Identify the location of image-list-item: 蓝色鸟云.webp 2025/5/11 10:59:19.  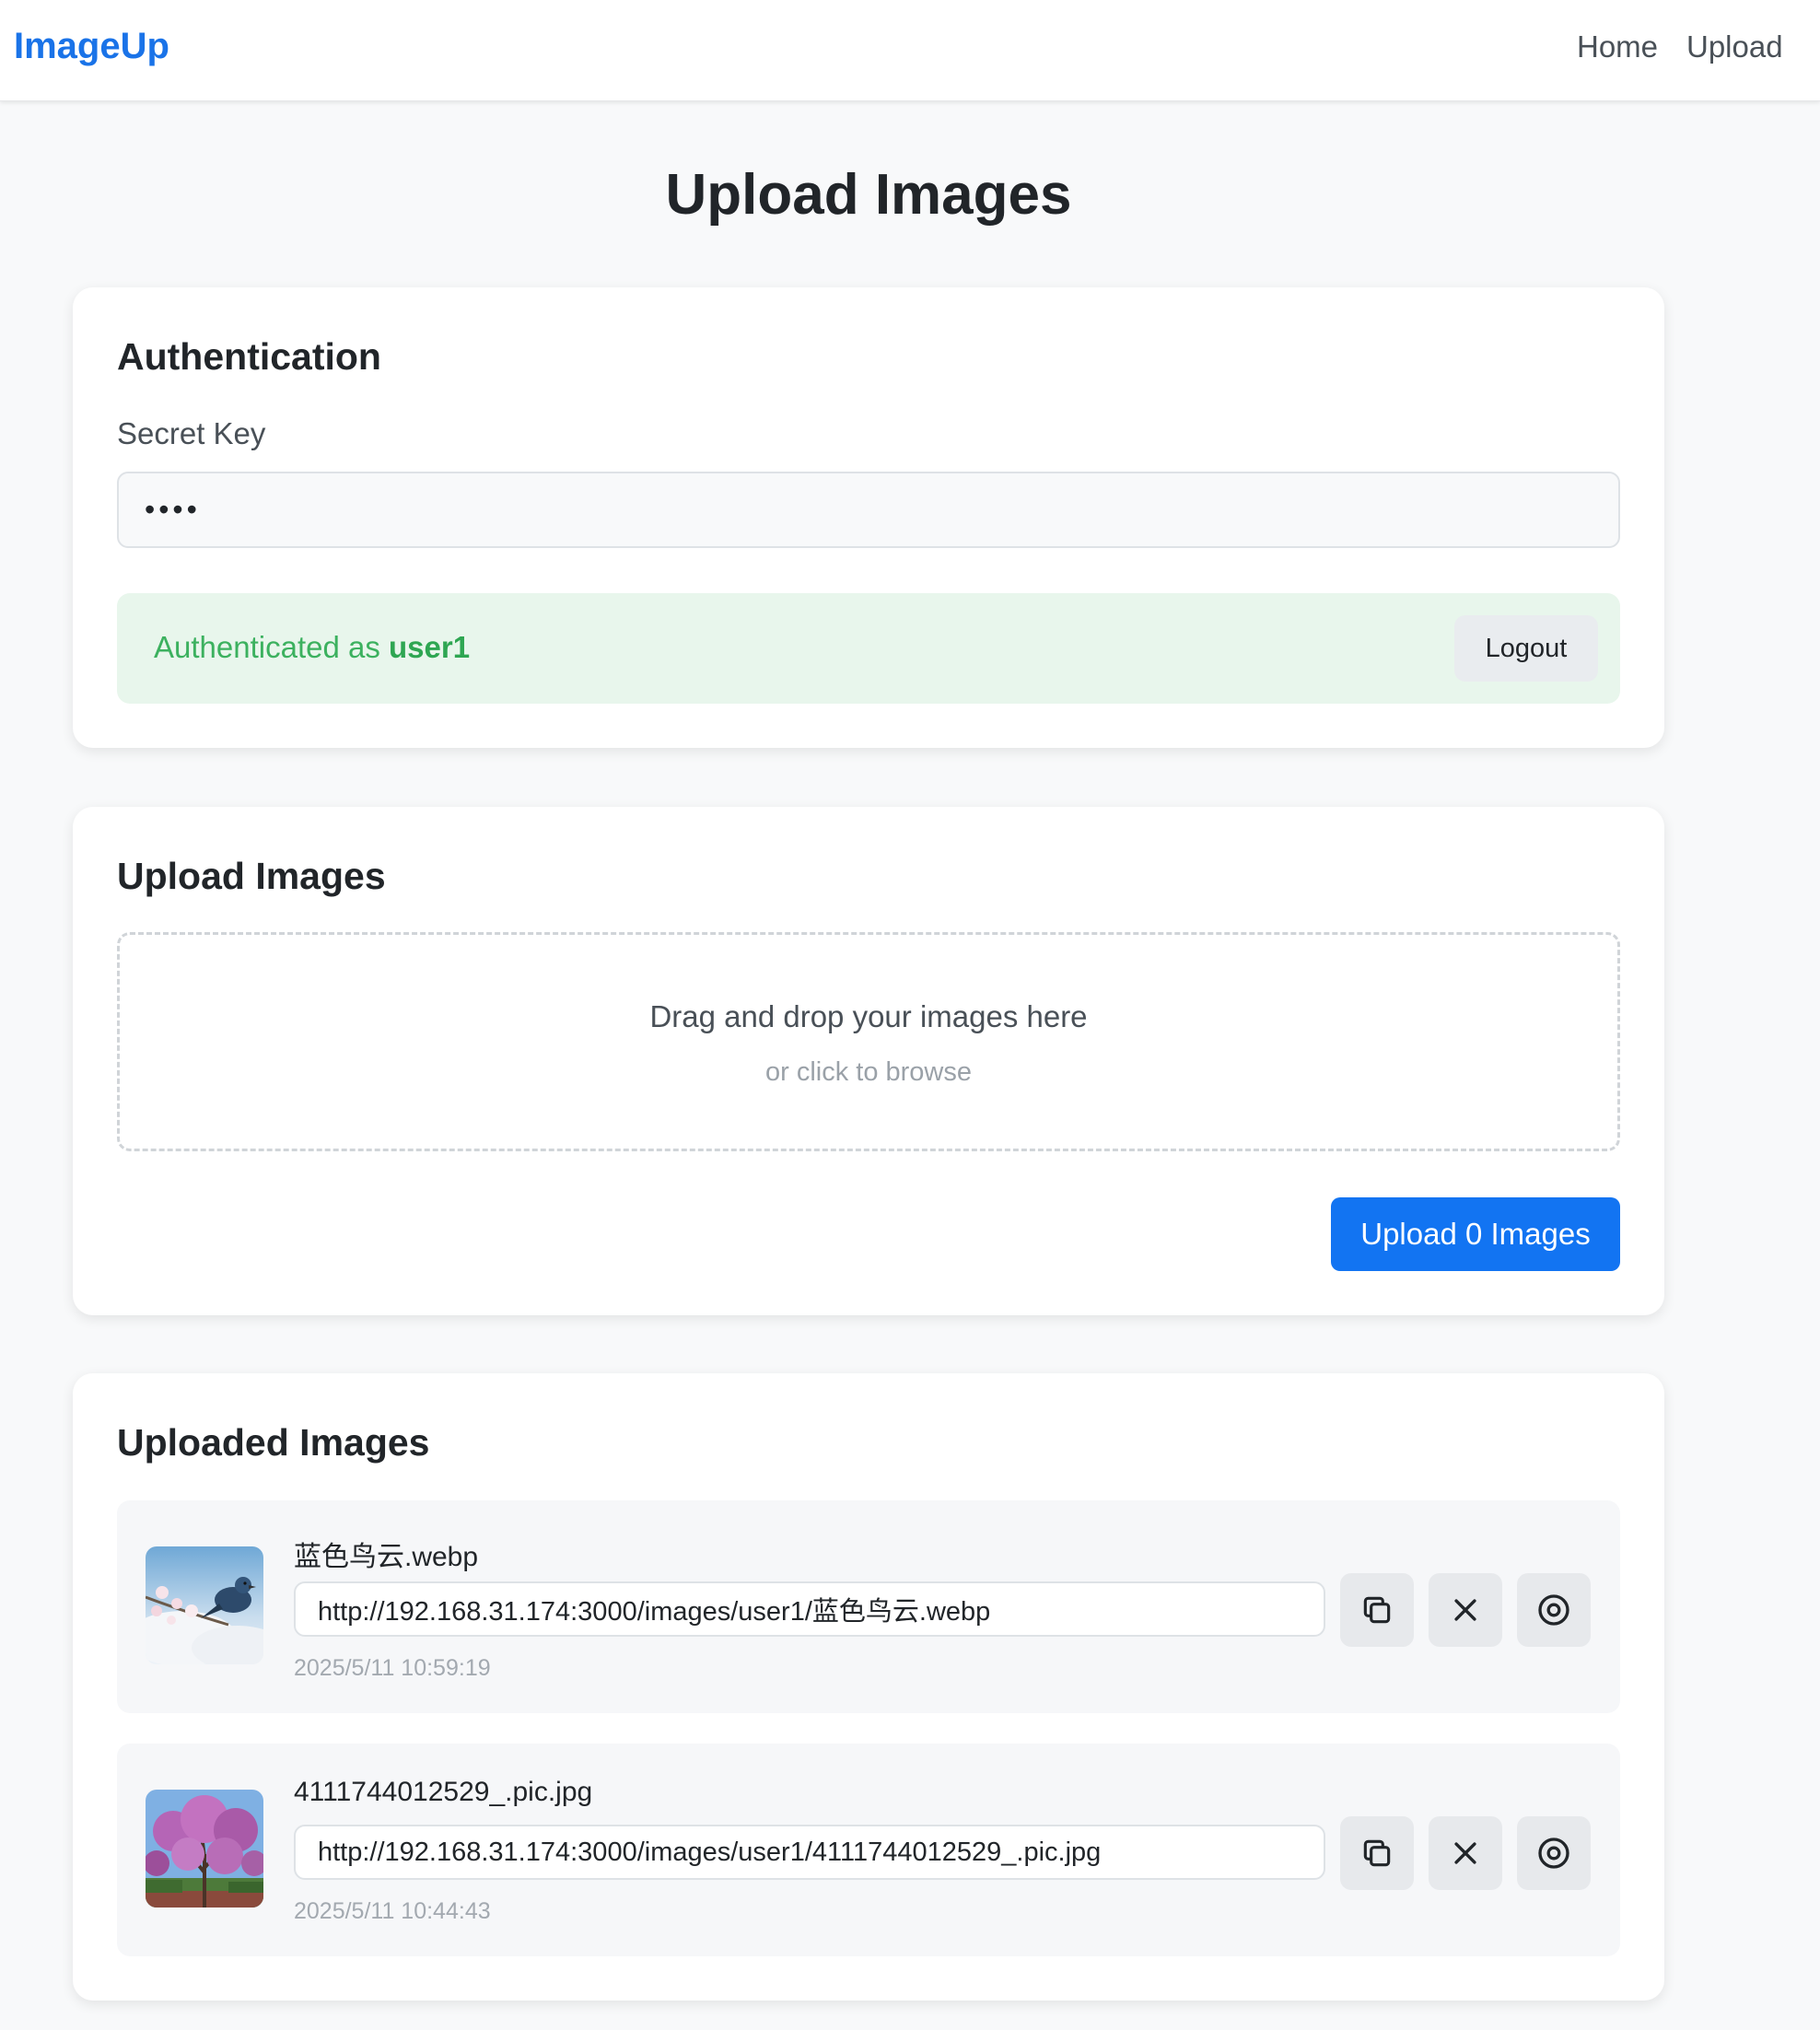
(868, 1606).